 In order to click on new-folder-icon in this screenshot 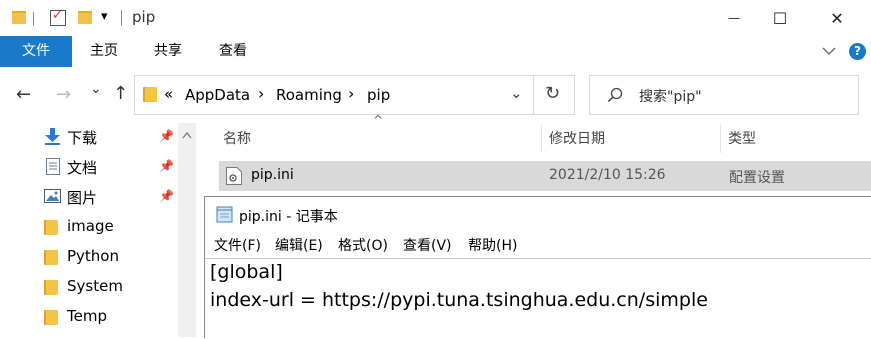, I will do `click(85, 17)`.